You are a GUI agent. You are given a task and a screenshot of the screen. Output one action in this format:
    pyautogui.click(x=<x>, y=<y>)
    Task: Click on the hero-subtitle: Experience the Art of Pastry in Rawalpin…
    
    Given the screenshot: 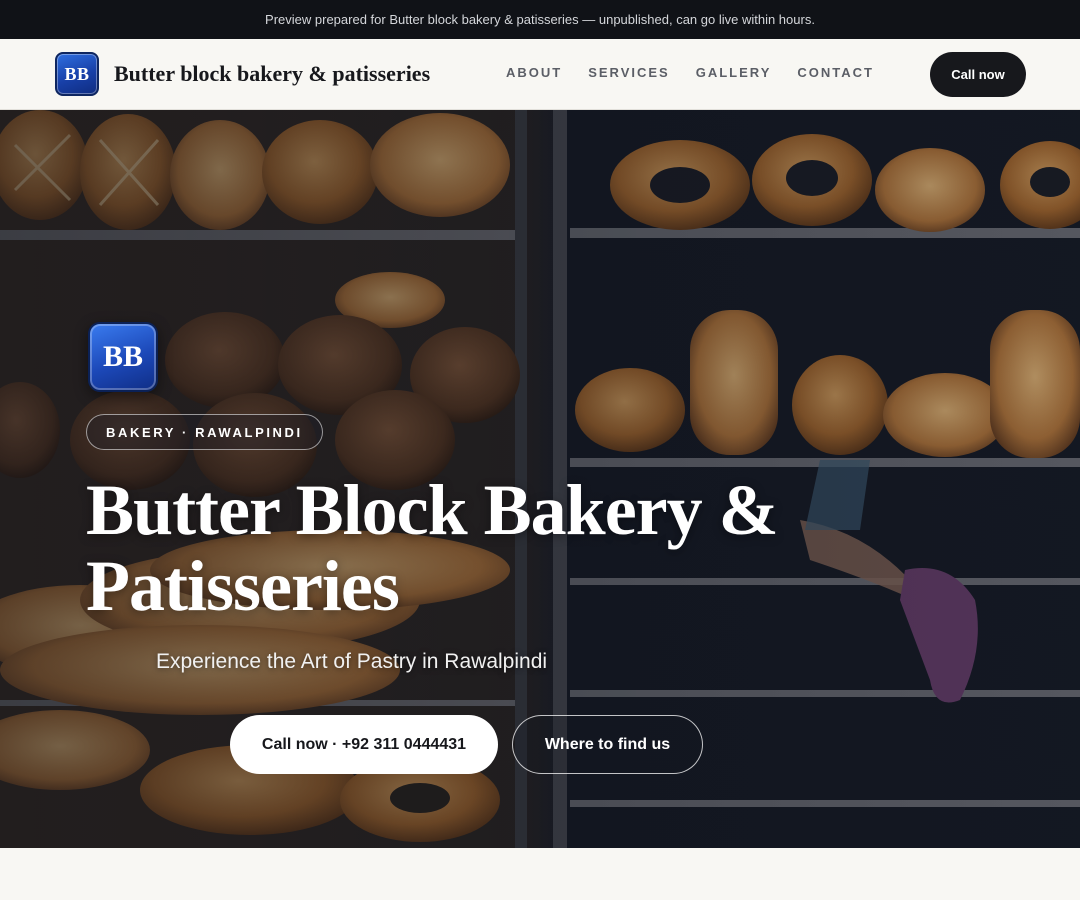 What is the action you would take?
    pyautogui.click(x=352, y=661)
    